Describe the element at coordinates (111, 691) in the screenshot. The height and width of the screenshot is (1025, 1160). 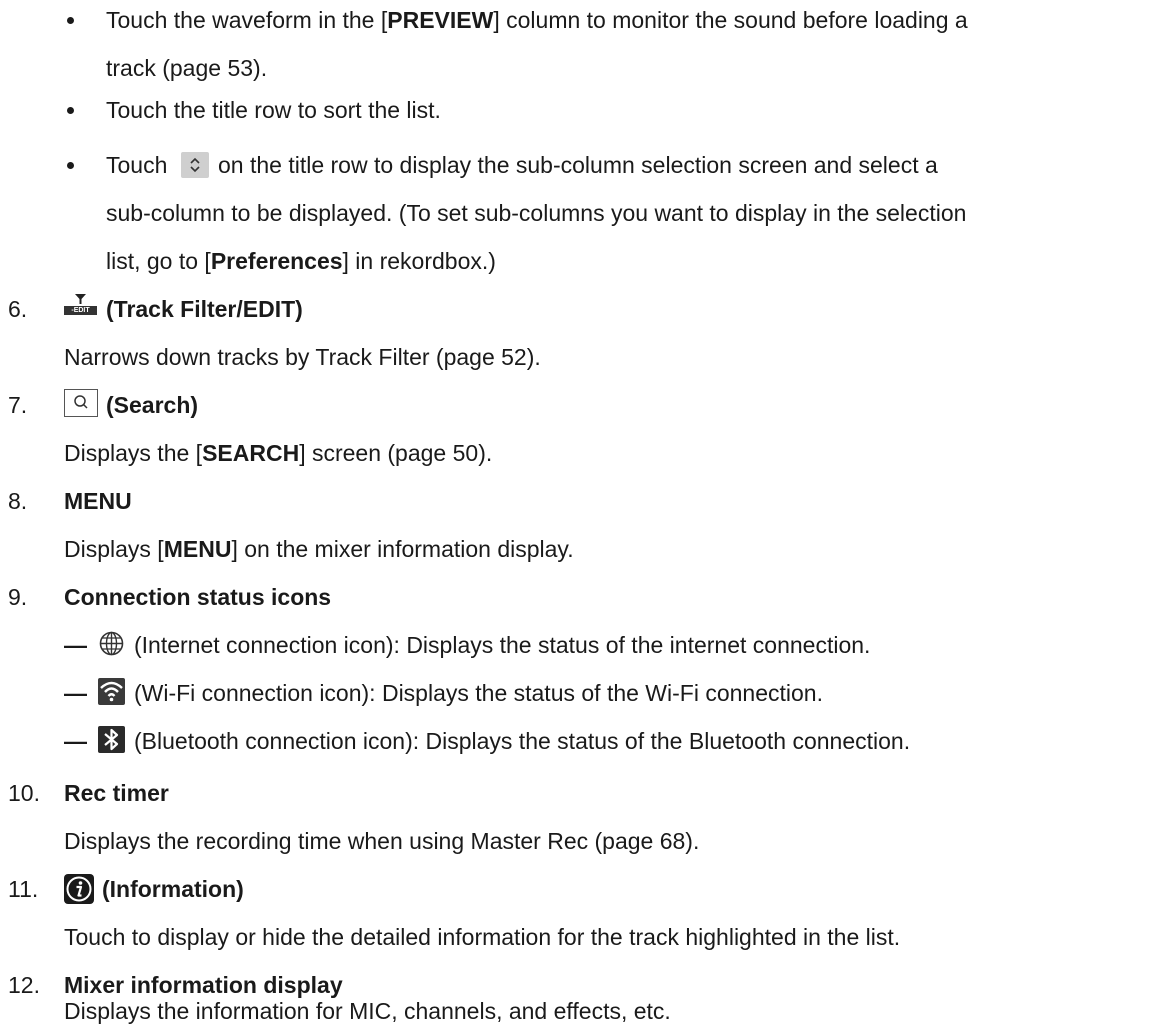
I see `wifi-icon` at that location.